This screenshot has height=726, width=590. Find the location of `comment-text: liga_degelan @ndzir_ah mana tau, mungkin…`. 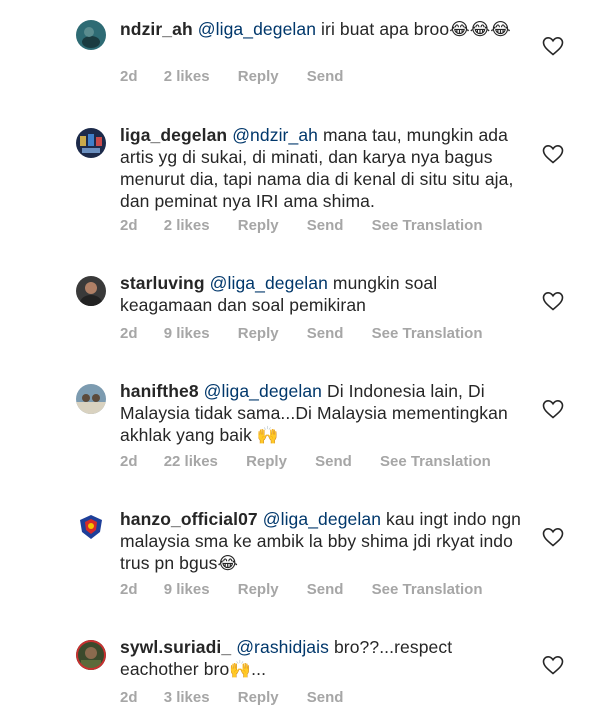

comment-text: liga_degelan @ndzir_ah mana tau, mungkin… is located at coordinates (322, 168).